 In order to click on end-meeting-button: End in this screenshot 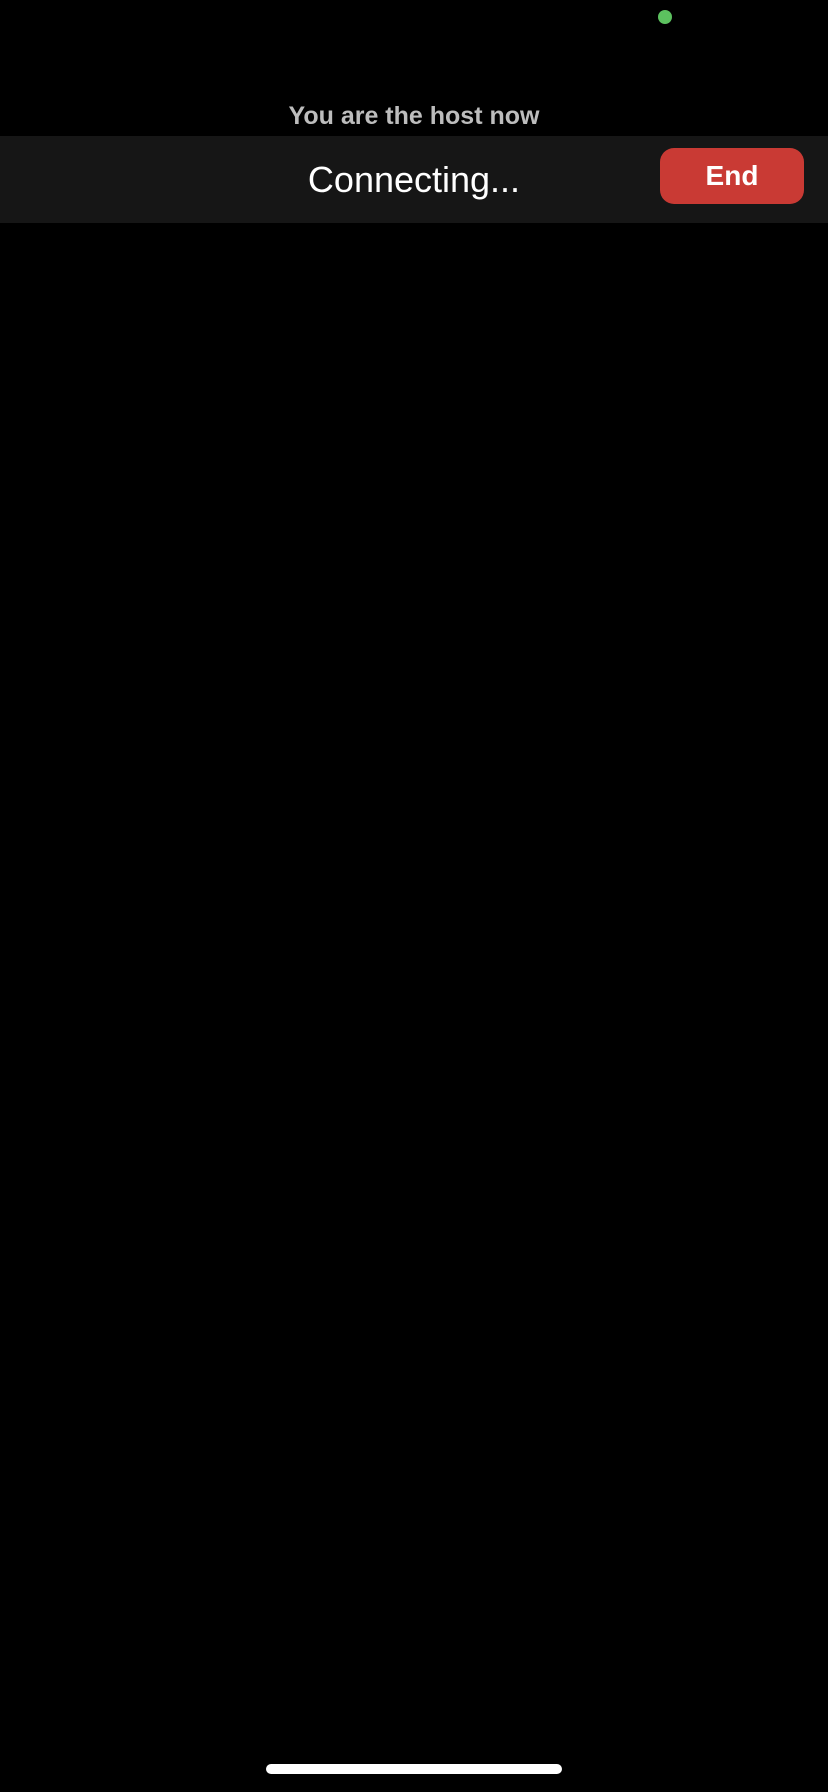, I will do `click(732, 176)`.